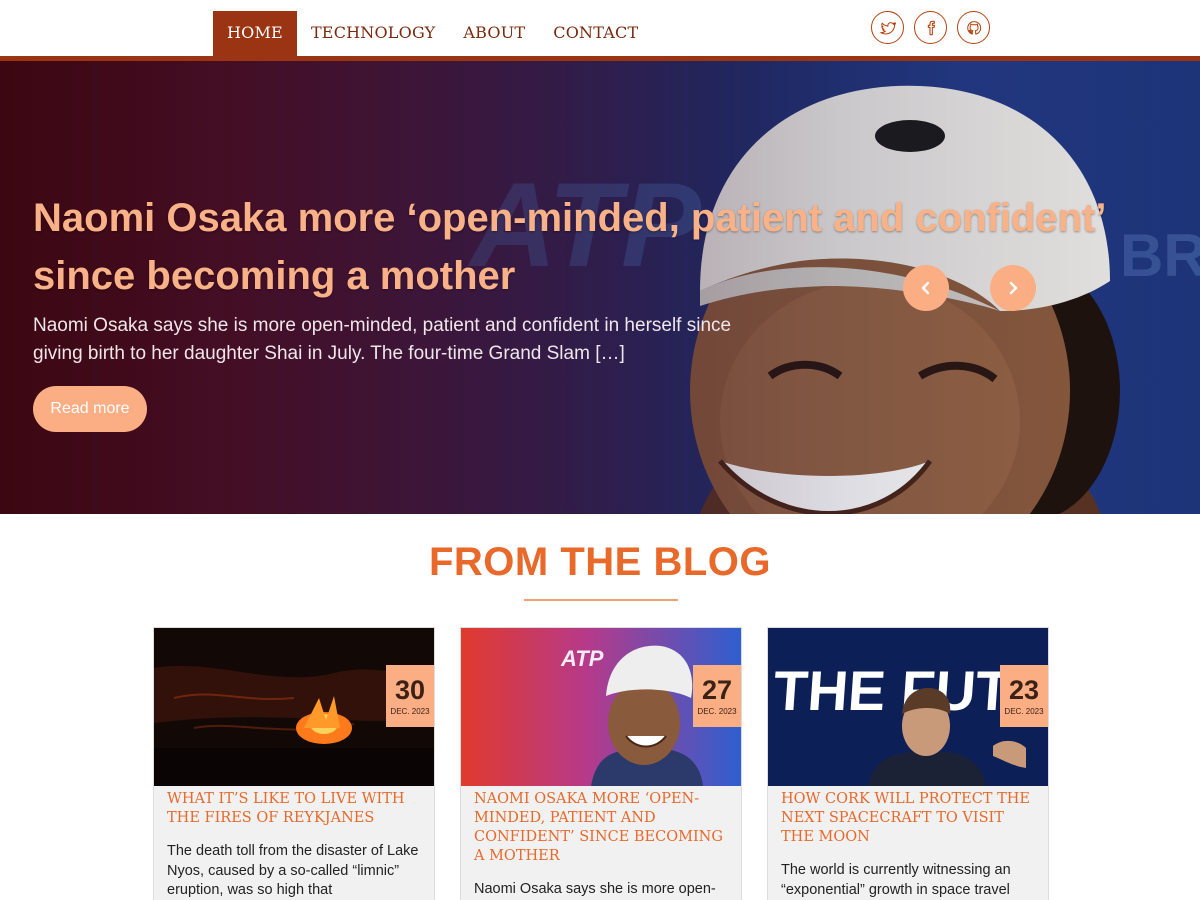 The height and width of the screenshot is (900, 1200). I want to click on date-badge: 23 DEC. 2023, so click(1024, 696).